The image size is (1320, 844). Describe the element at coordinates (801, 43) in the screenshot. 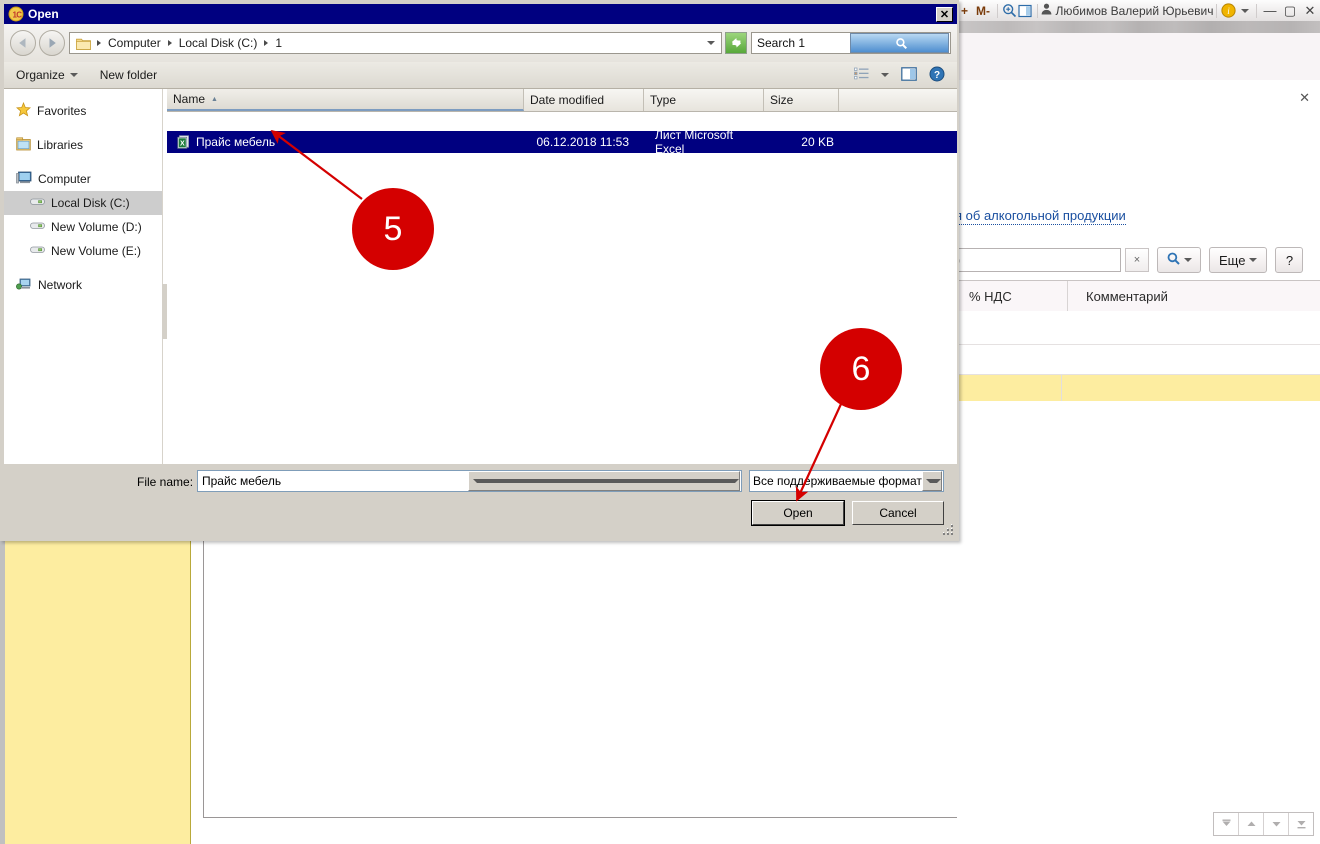

I see `search-input: Search 1` at that location.